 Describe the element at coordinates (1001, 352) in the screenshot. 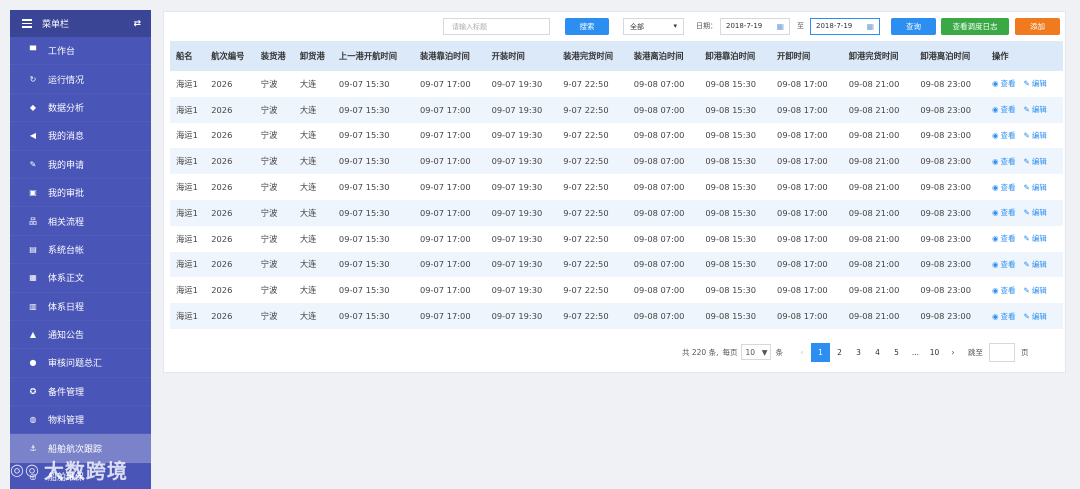

I see `goto-page-input` at that location.